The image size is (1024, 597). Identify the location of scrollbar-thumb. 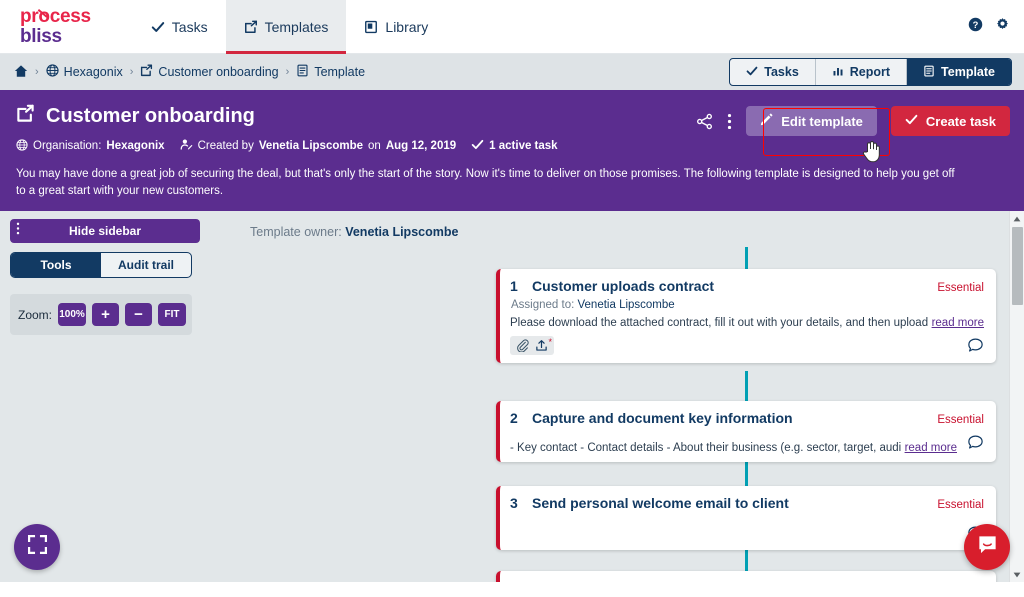
(1017, 266).